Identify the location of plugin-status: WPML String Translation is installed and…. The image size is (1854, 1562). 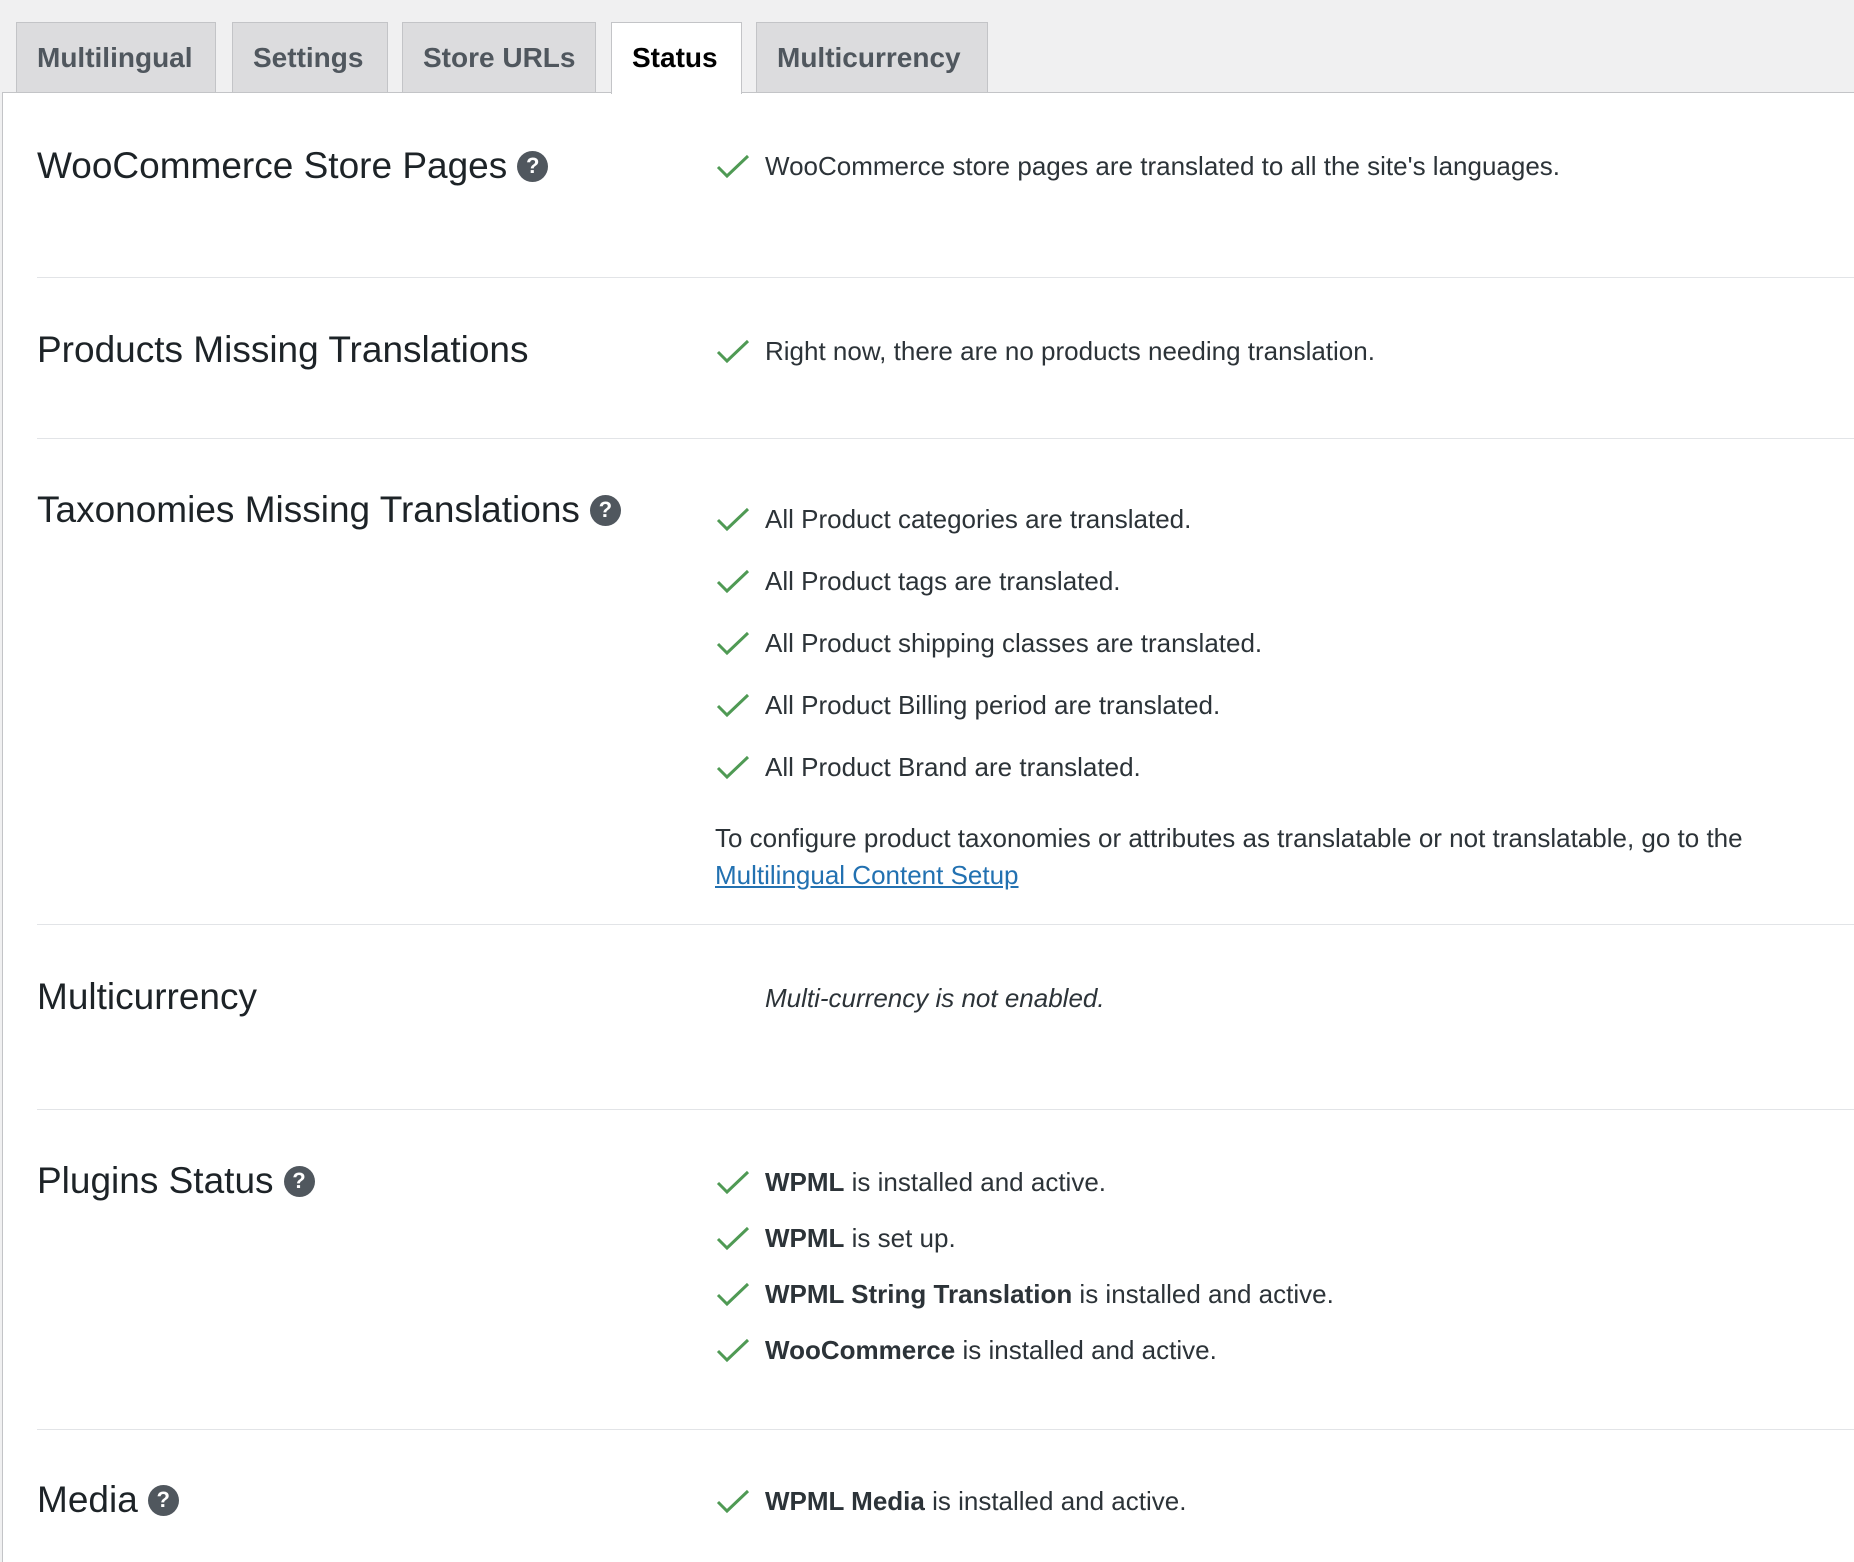
(1024, 1294).